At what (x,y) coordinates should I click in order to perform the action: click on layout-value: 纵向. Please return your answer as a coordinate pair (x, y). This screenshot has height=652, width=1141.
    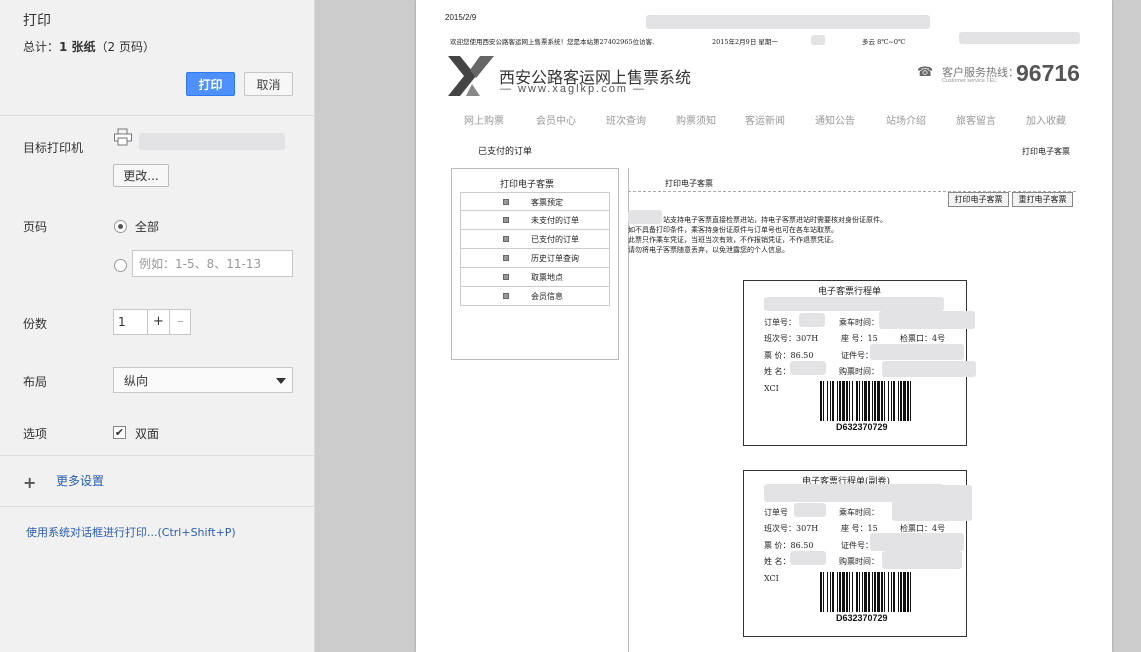
    Looking at the image, I should click on (136, 380).